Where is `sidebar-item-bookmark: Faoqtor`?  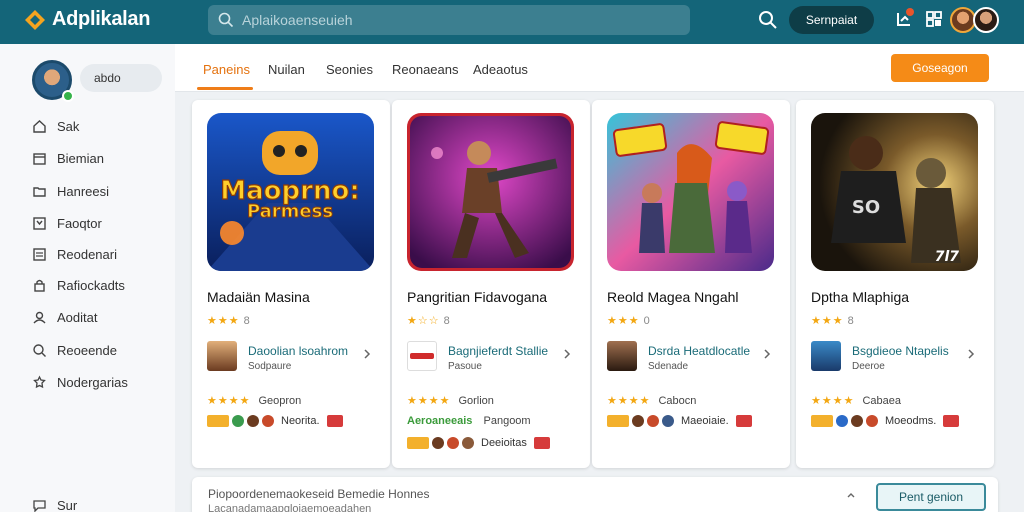
sidebar-item-bookmark: Faoqtor is located at coordinates (67, 223).